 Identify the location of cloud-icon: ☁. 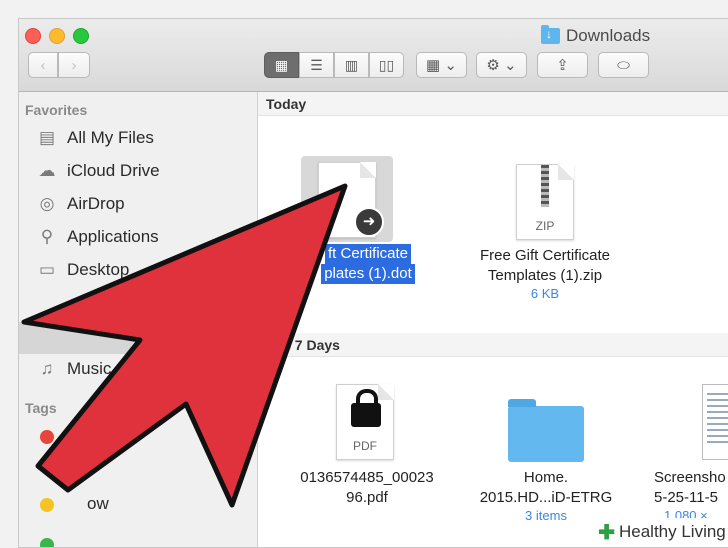
(47, 170).